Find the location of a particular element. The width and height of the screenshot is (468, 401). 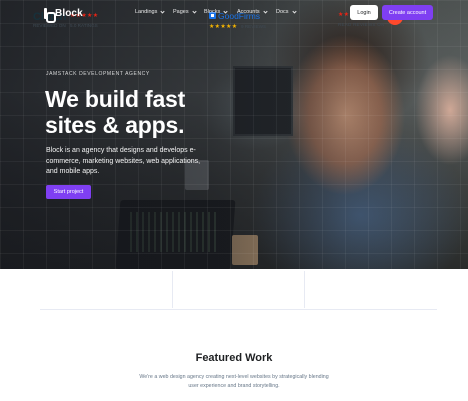

nav-item-label: Accounts is located at coordinates (248, 12).